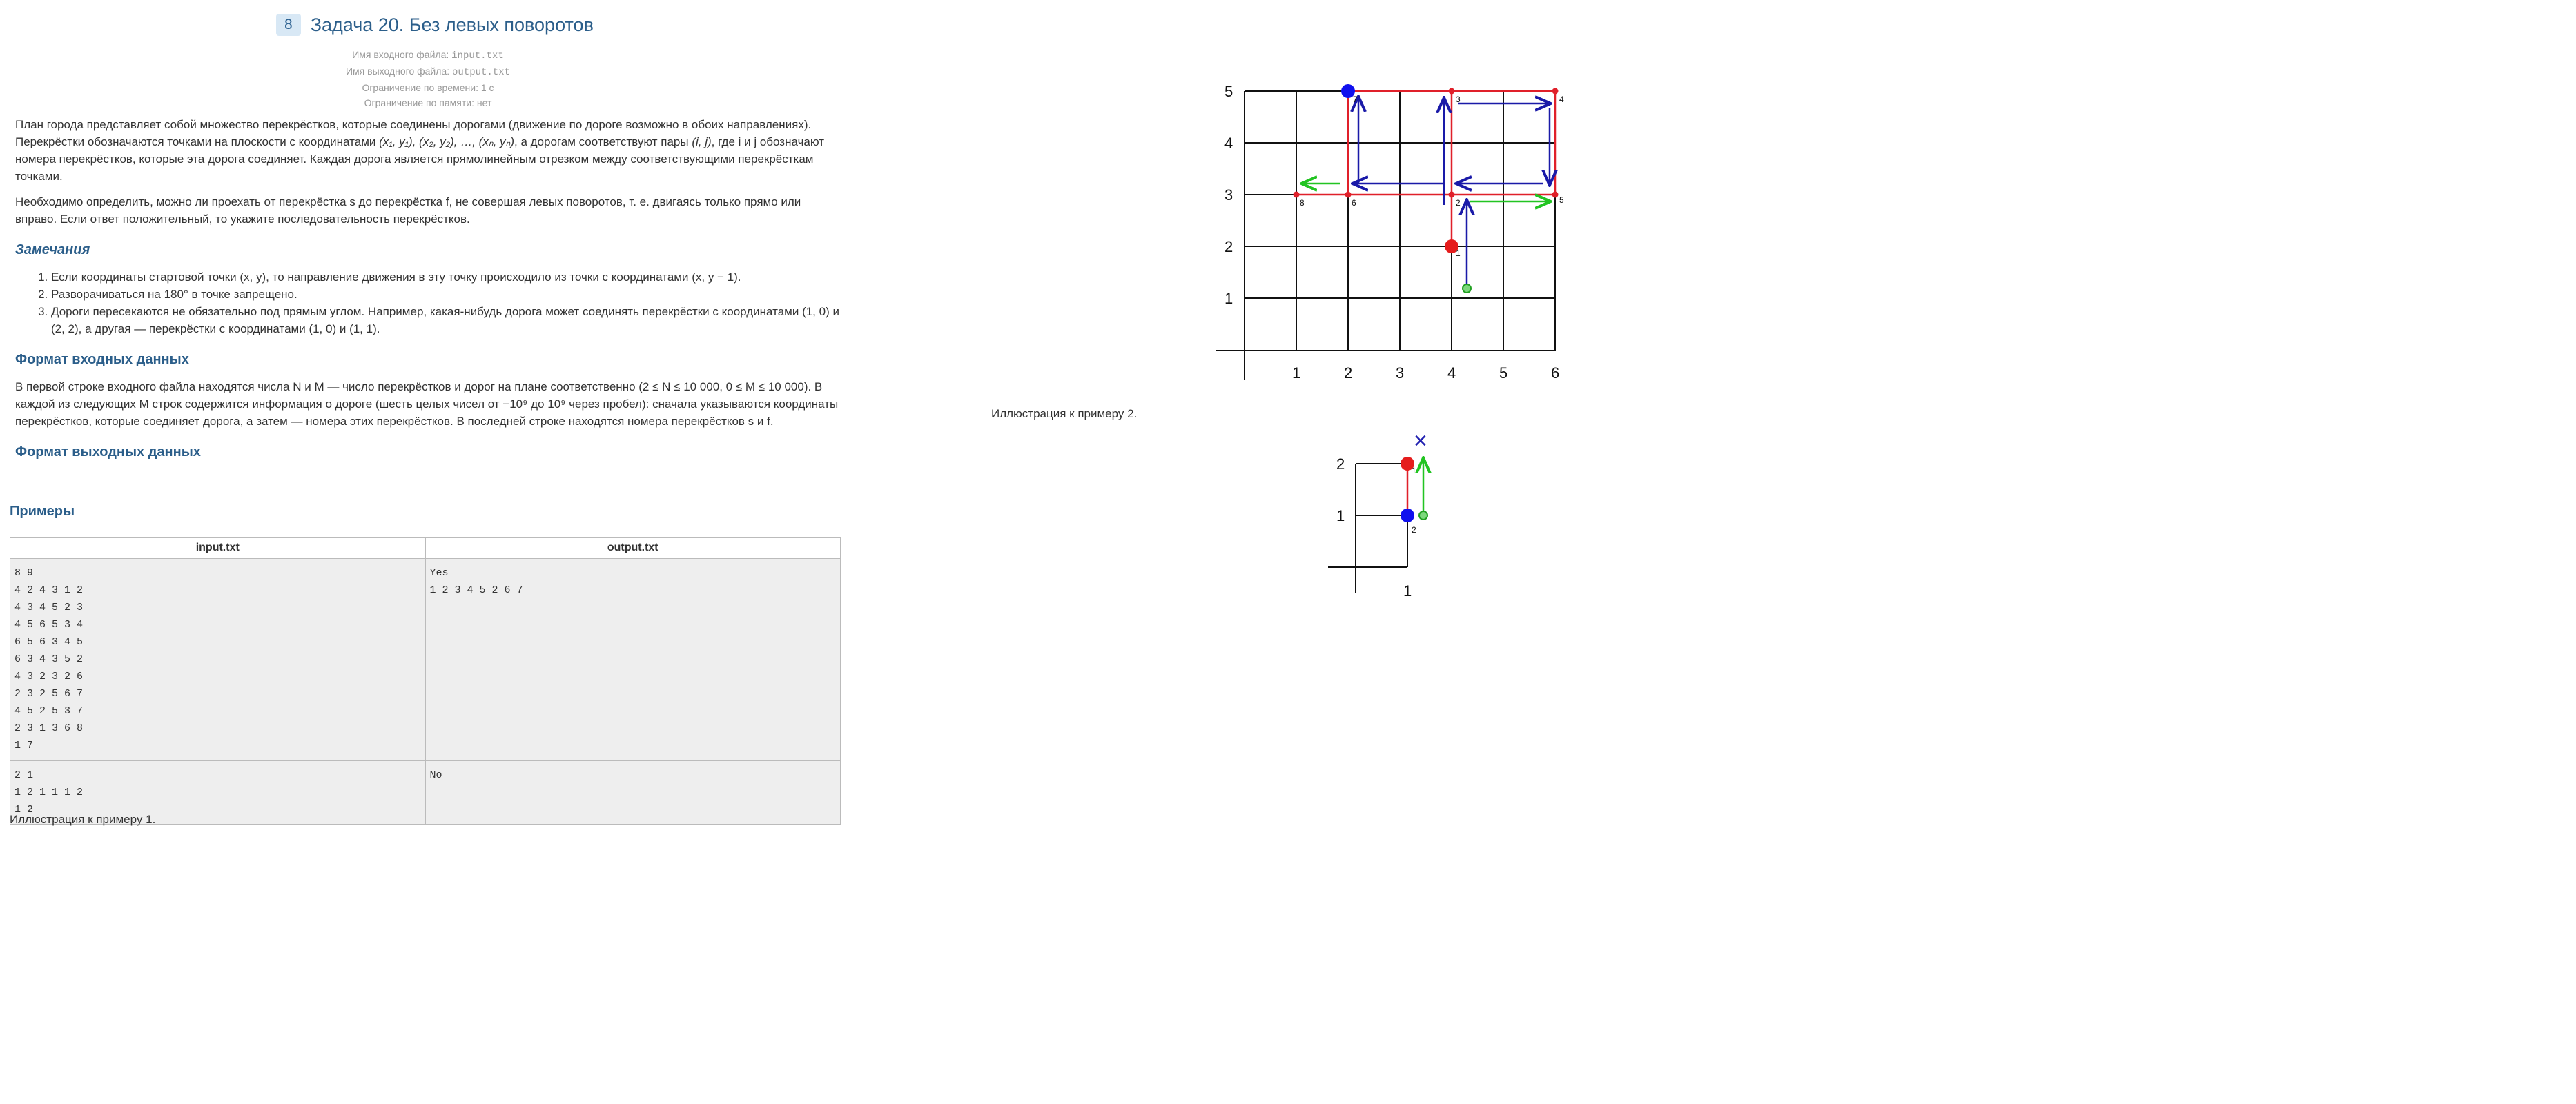 This screenshot has width=2576, height=1104. I want to click on memory-limit: Ограничение по памяти: нет, so click(428, 102).